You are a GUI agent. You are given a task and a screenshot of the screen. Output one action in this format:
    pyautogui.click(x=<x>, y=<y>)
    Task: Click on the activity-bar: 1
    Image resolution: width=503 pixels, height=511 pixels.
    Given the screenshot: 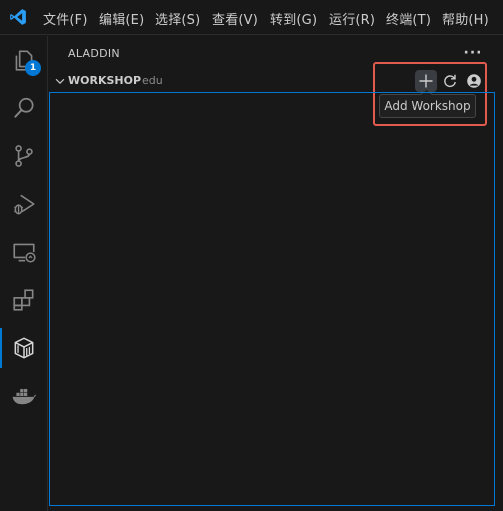 What is the action you would take?
    pyautogui.click(x=24, y=273)
    